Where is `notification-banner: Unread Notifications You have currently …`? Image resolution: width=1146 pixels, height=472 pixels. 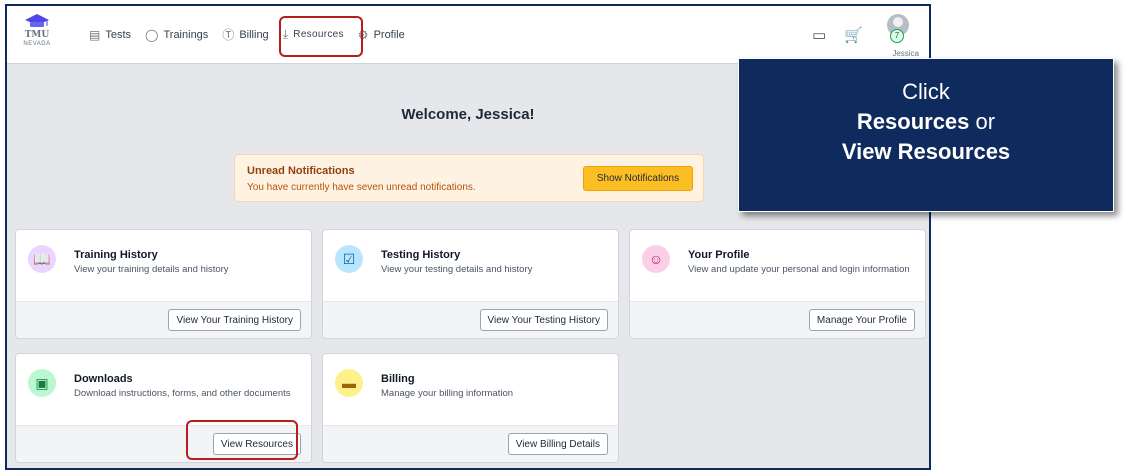 notification-banner: Unread Notifications You have currently … is located at coordinates (469, 178).